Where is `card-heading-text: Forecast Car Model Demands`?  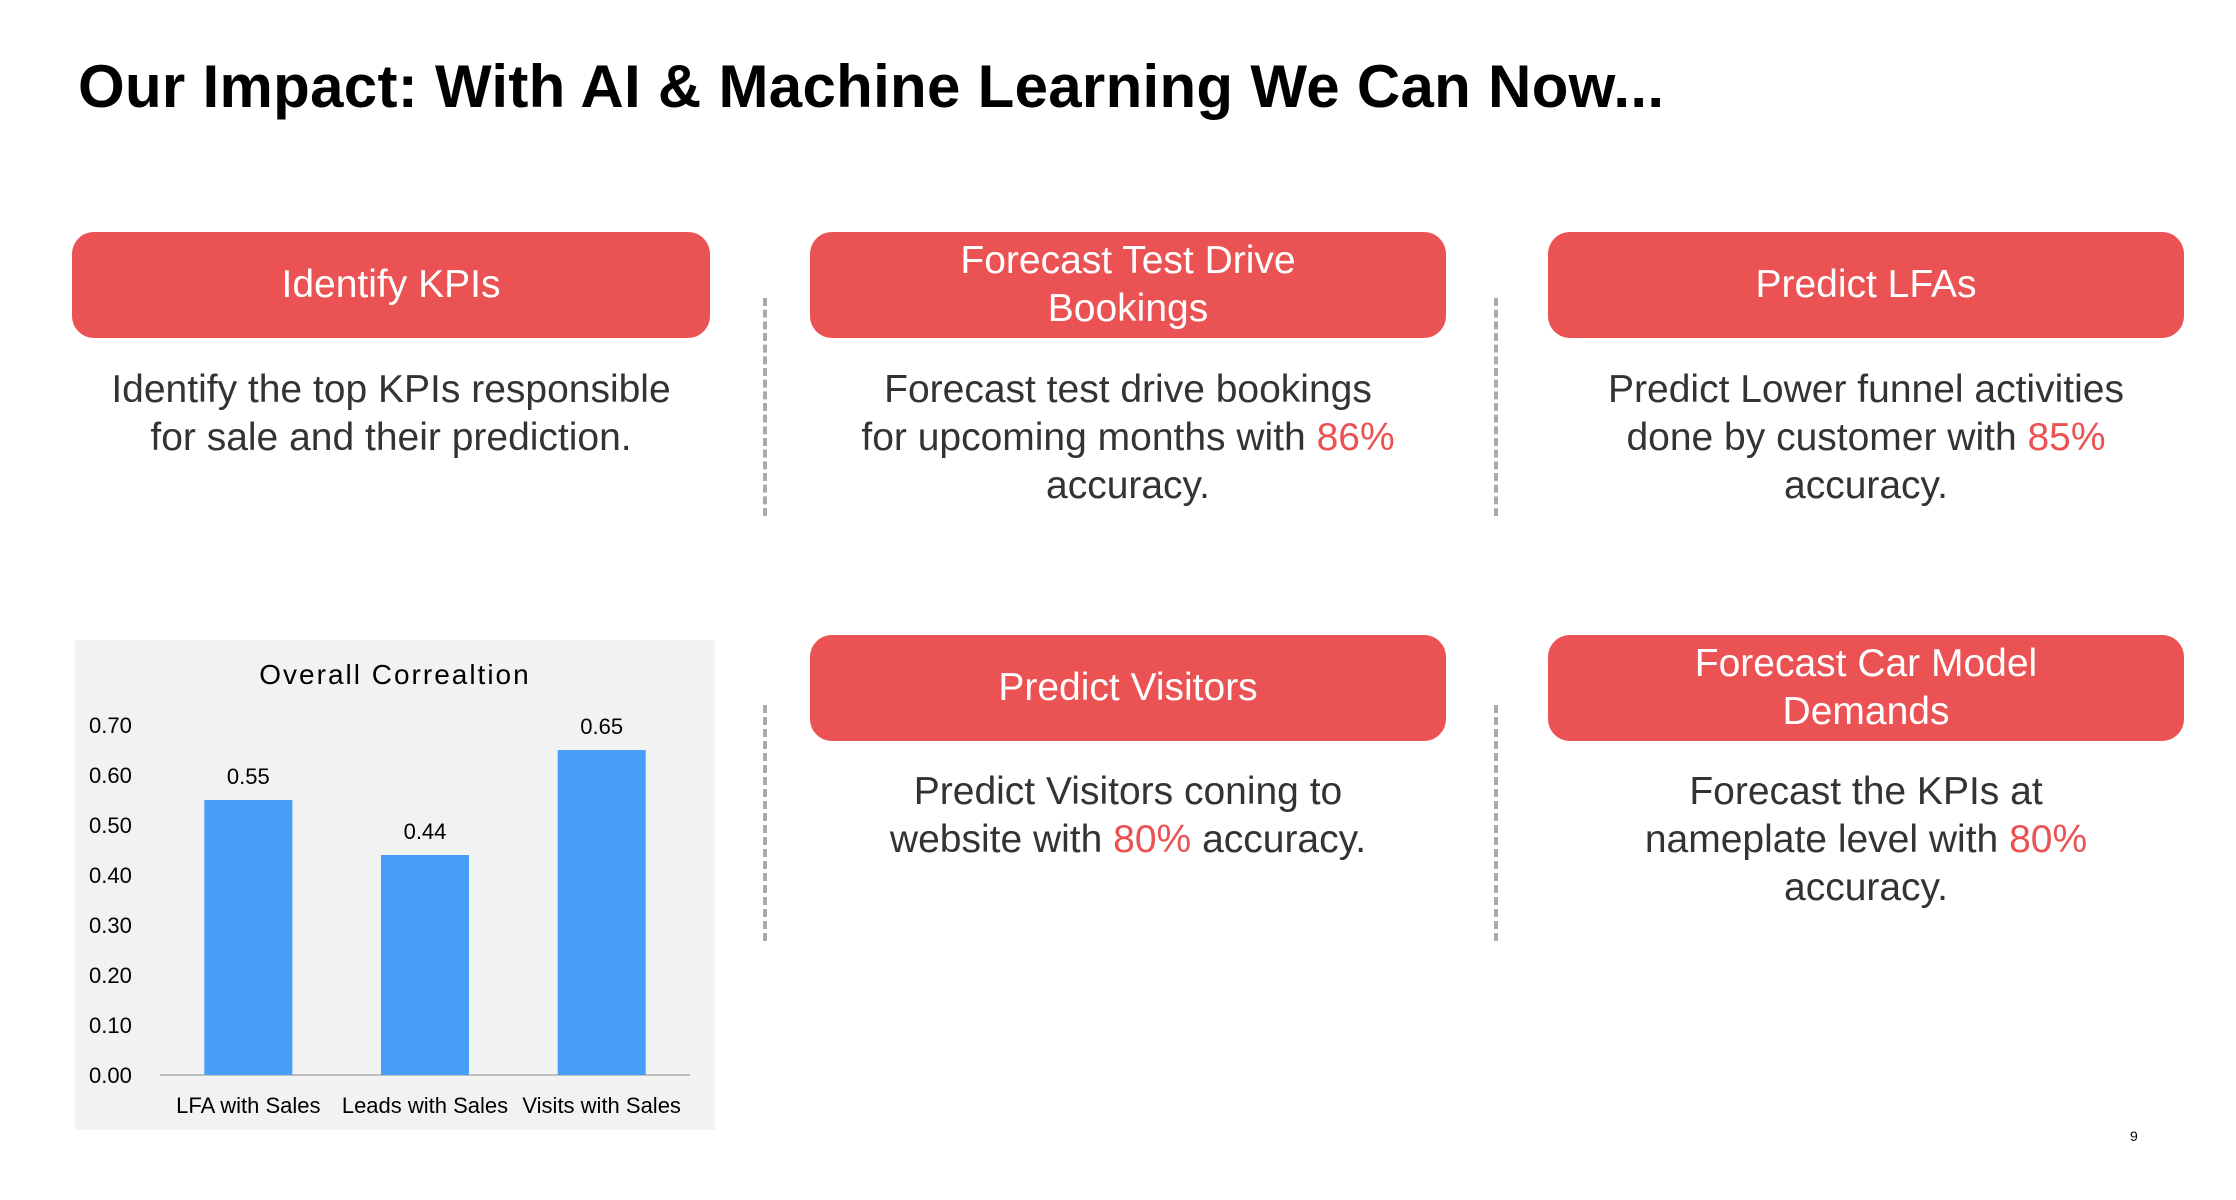
card-heading-text: Forecast Car Model Demands is located at coordinates (1866, 687).